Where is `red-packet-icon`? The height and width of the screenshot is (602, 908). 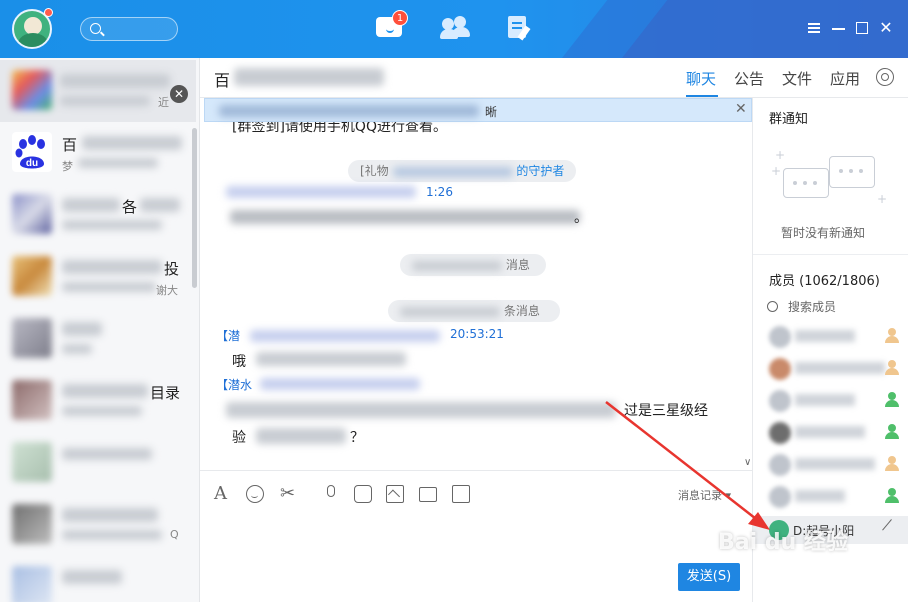 red-packet-icon is located at coordinates (461, 494).